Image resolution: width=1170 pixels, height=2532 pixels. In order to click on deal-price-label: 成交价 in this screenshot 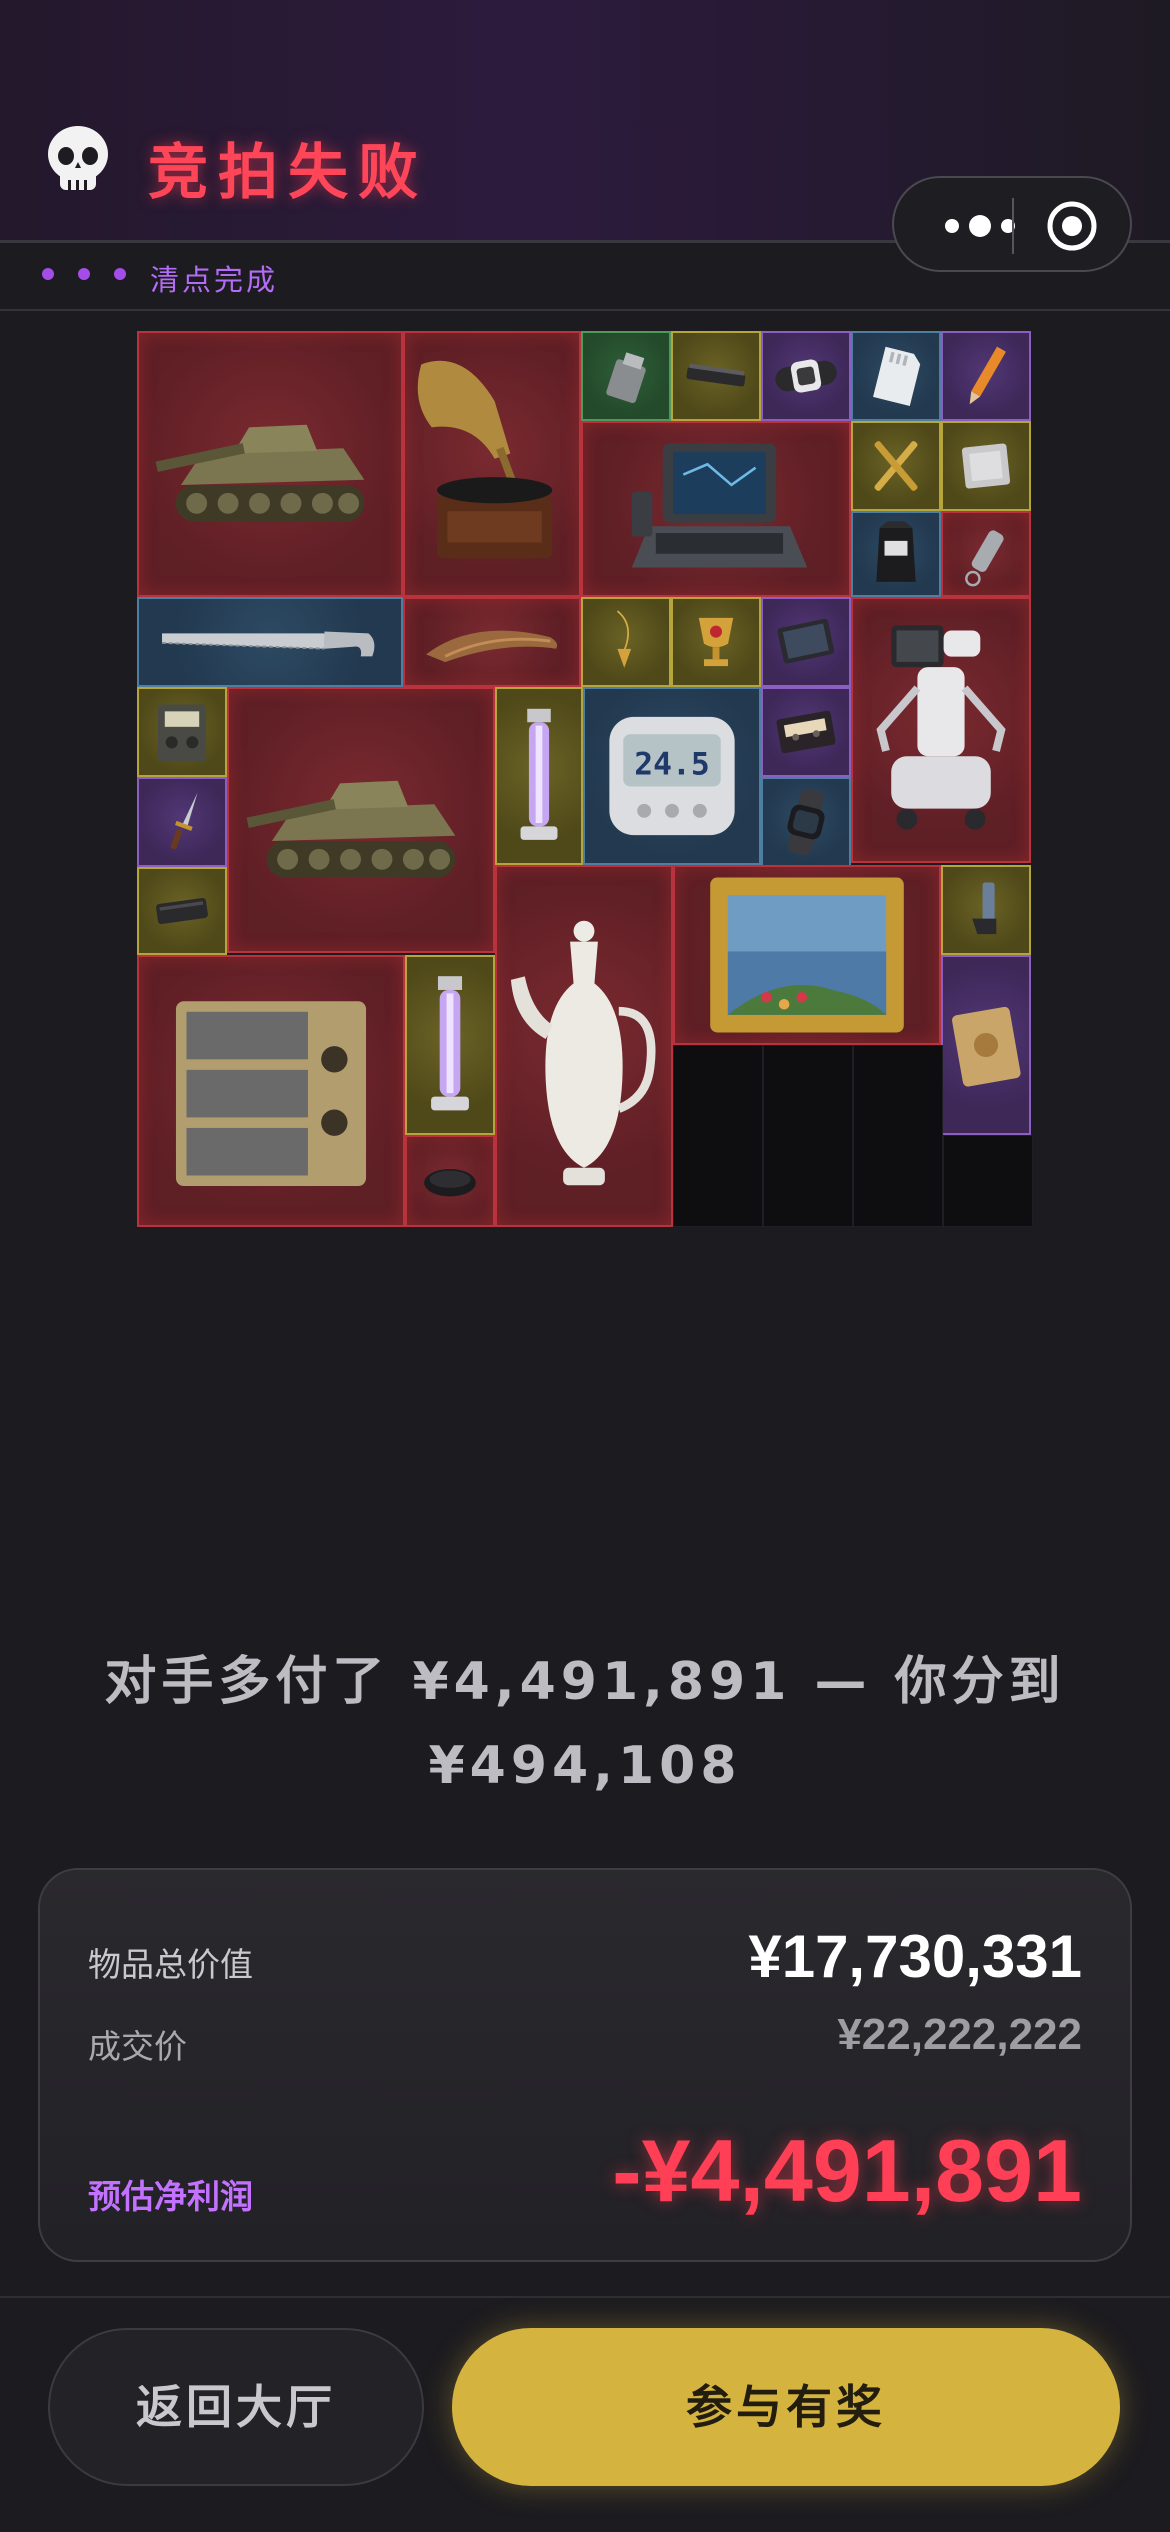, I will do `click(137, 2046)`.